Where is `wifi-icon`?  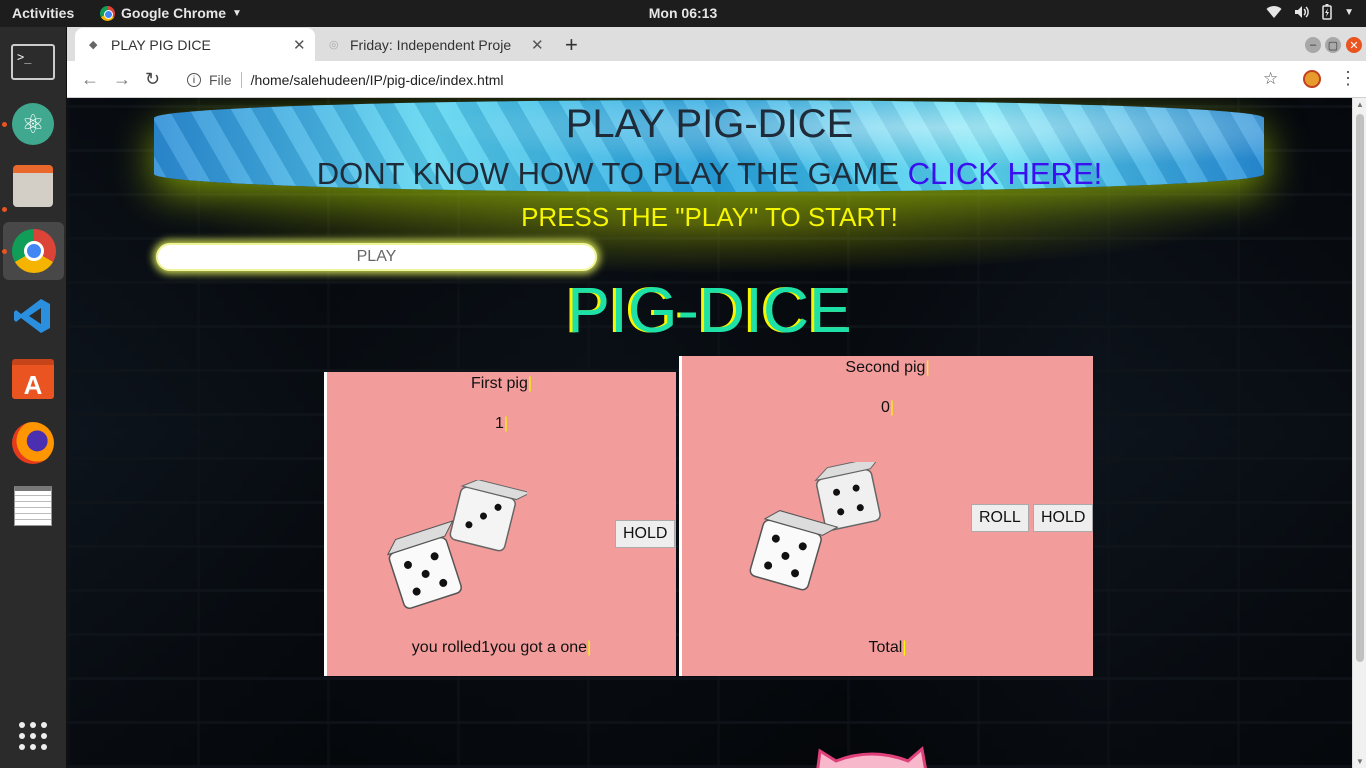
wifi-icon is located at coordinates (1274, 12).